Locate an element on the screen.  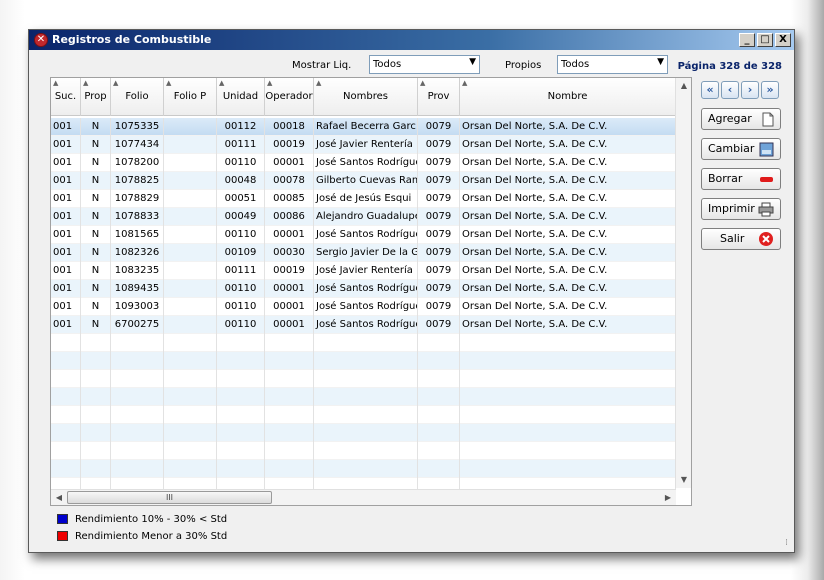
cambiar-button: Cambiar is located at coordinates (741, 149).